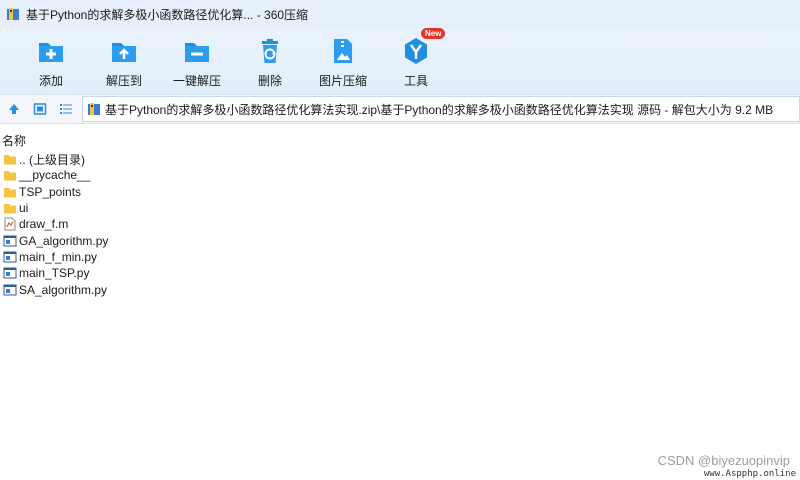 The width and height of the screenshot is (800, 480). I want to click on thumbnail-view-icon, so click(40, 109).